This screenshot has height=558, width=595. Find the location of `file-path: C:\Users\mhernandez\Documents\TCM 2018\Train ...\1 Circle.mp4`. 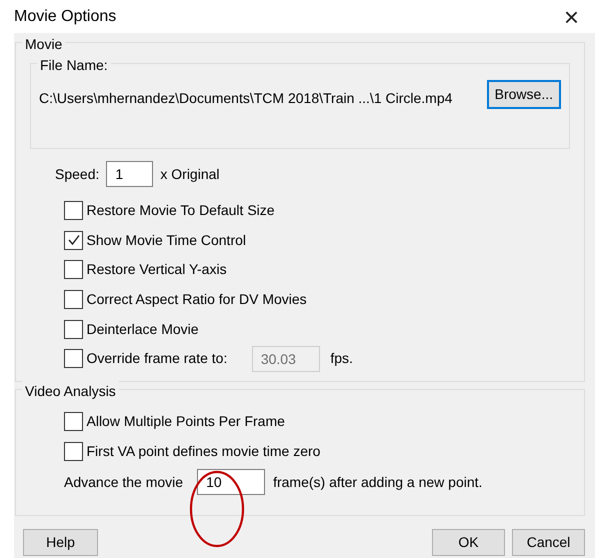

file-path: C:\Users\mhernandez\Documents\TCM 2018\Train ...\1 Circle.mp4 is located at coordinates (245, 98).